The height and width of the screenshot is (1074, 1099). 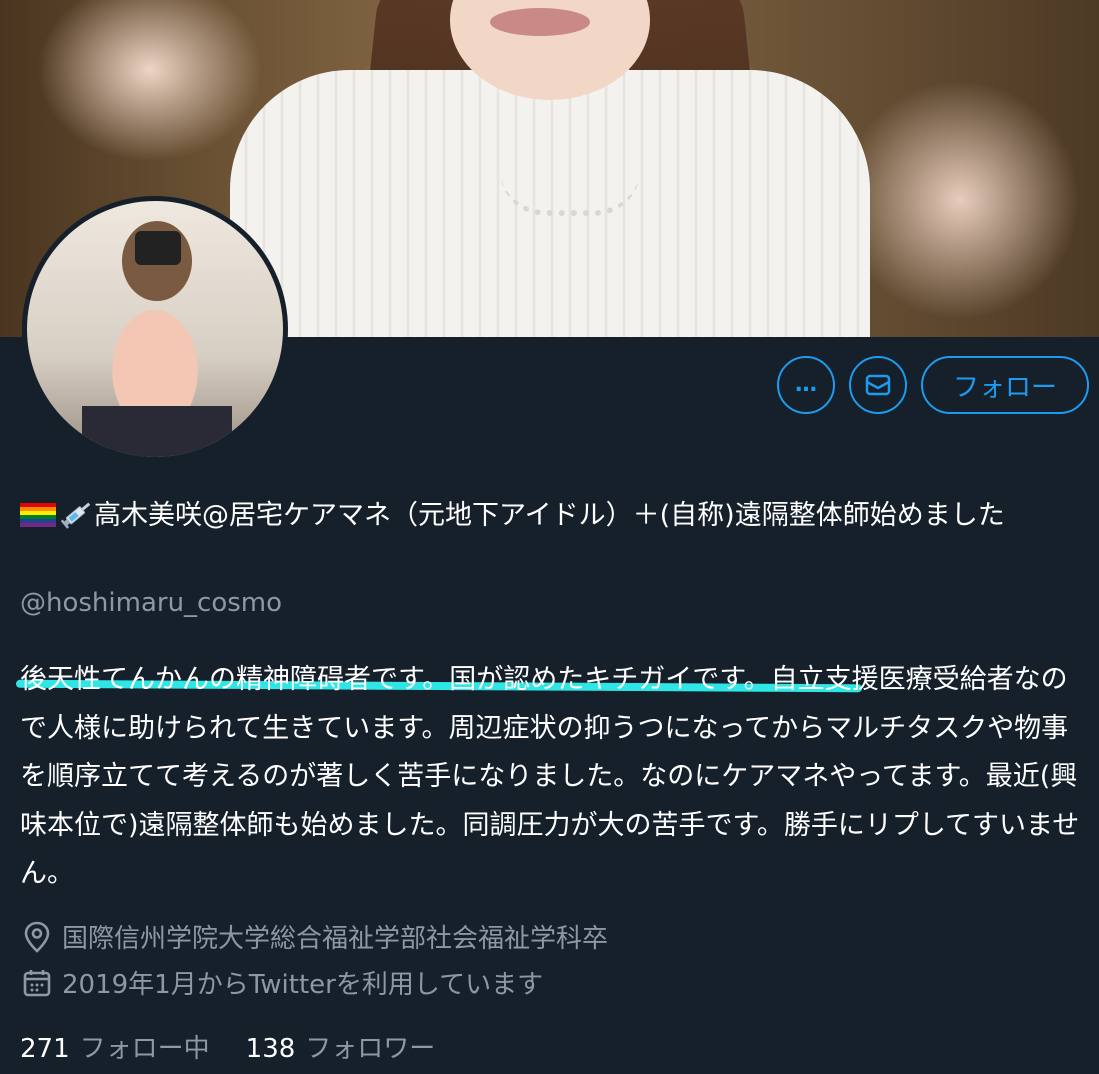 I want to click on joined-text: 2019年1月からTwitterを利用しています, so click(x=303, y=985).